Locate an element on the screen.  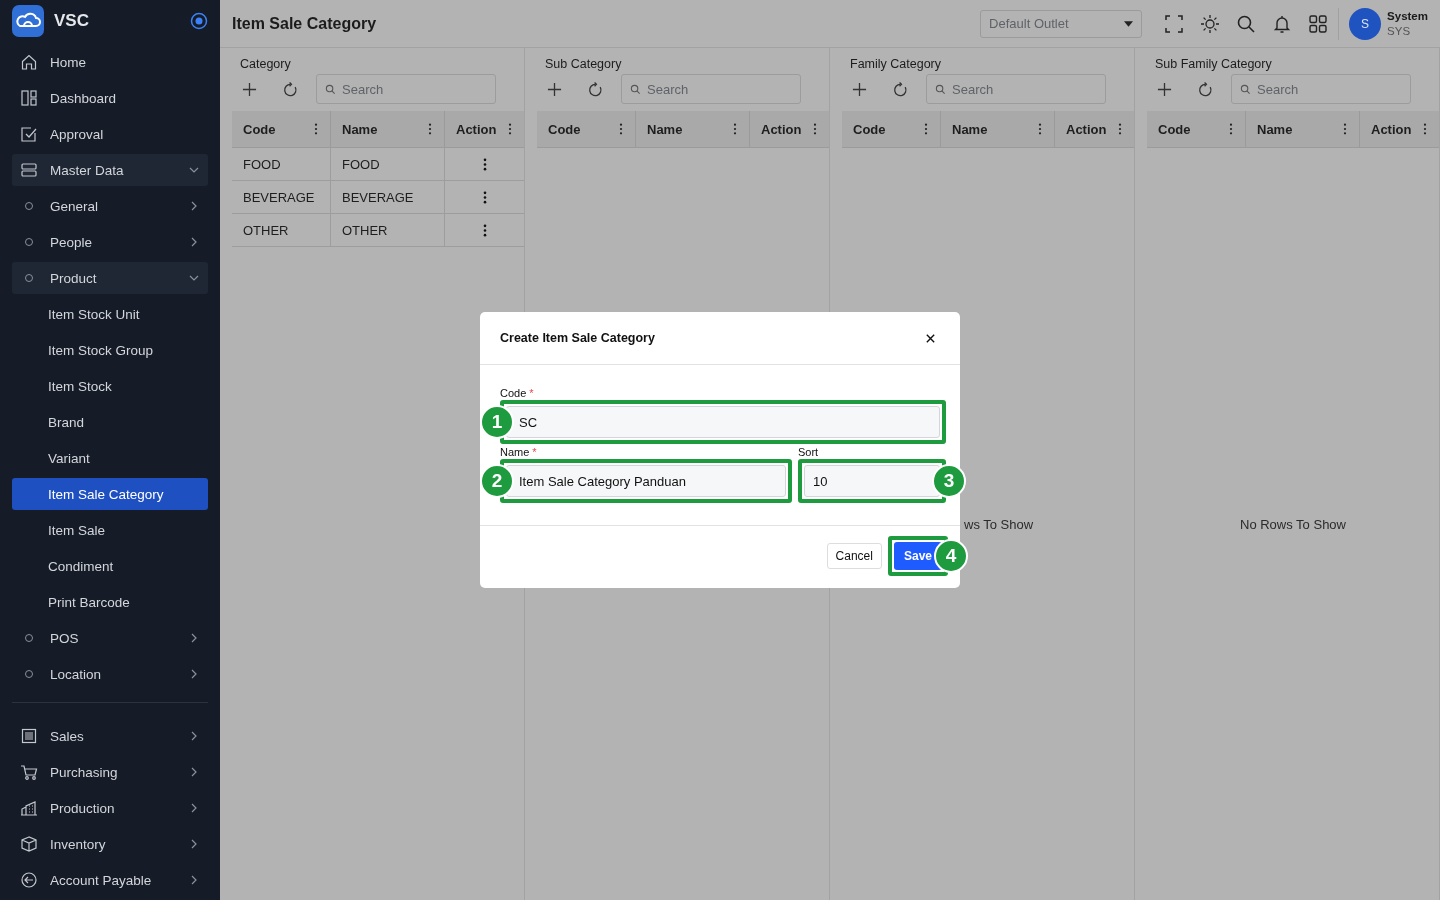
menu-item: Item Stock Unit is located at coordinates (110, 314).